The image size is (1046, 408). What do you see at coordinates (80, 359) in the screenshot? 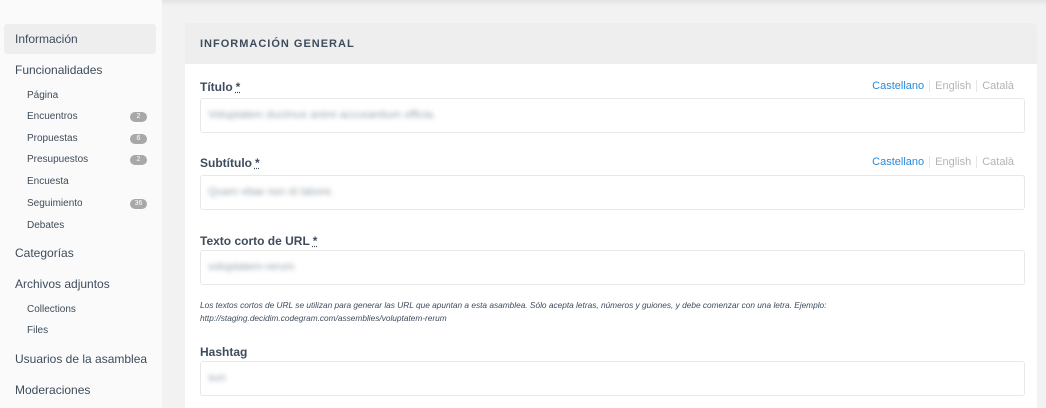
I see `sidebar-item-usuarios: Usuarios de la asamblea` at bounding box center [80, 359].